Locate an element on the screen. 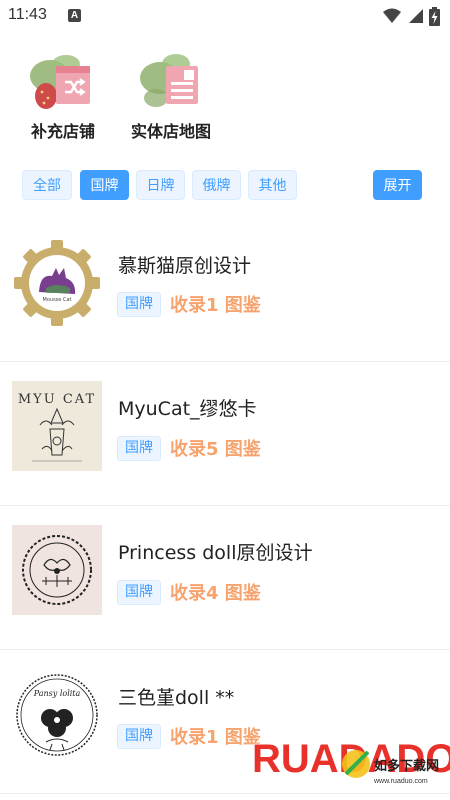  wifi-icon is located at coordinates (392, 15).